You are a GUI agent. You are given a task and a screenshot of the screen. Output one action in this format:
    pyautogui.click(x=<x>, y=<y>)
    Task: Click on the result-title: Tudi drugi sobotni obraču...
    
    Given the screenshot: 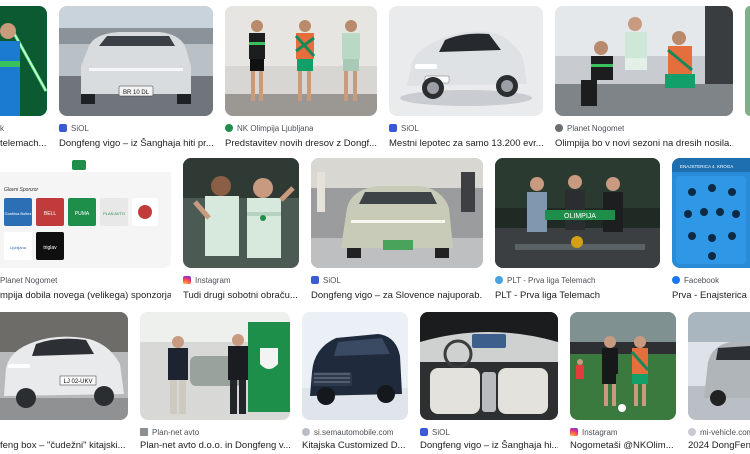 What is the action you would take?
    pyautogui.click(x=241, y=297)
    